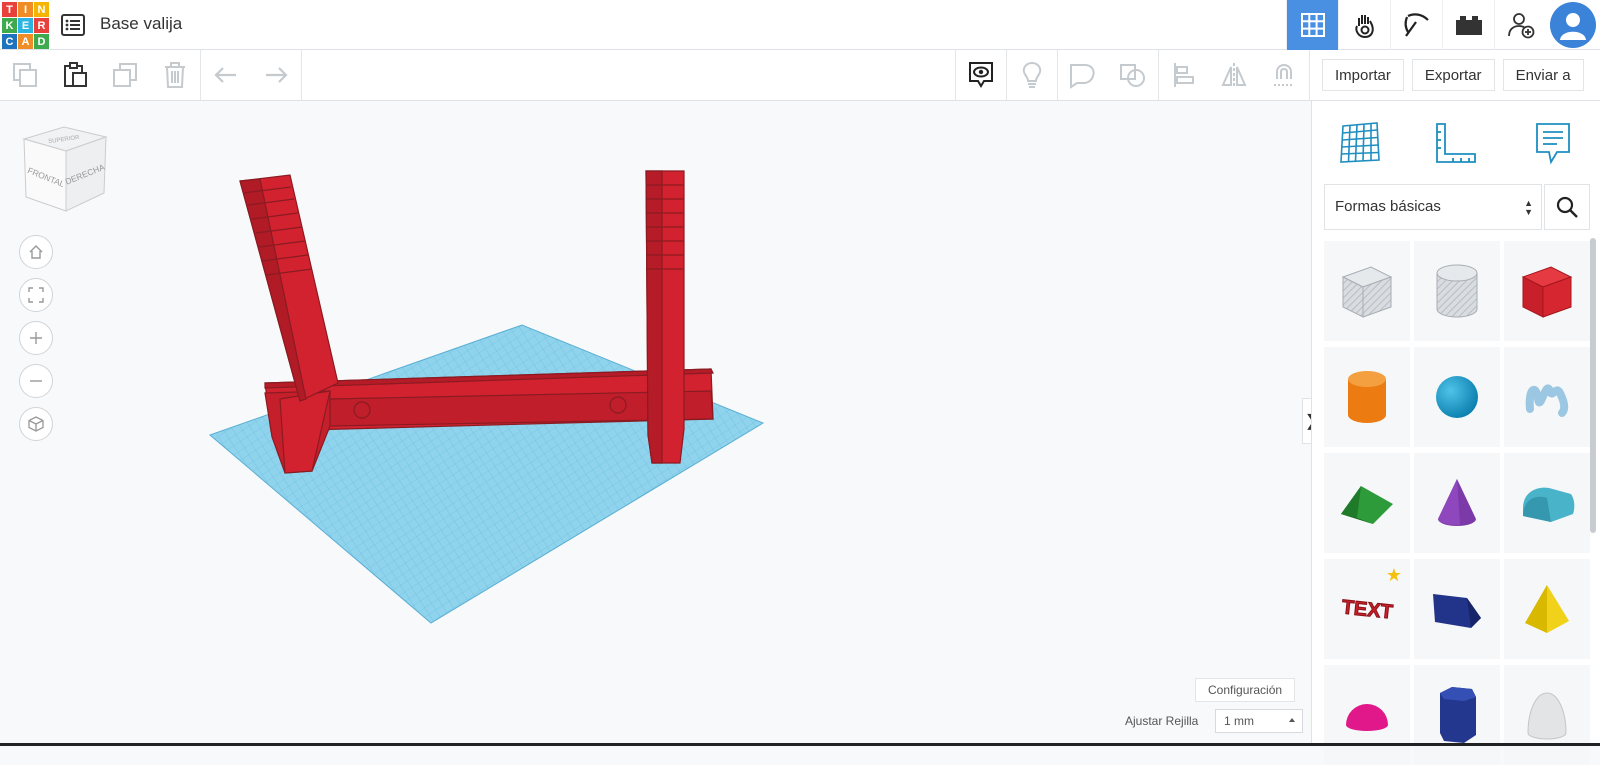  I want to click on top-bar: TIN KER CAD Base valija, so click(800, 25).